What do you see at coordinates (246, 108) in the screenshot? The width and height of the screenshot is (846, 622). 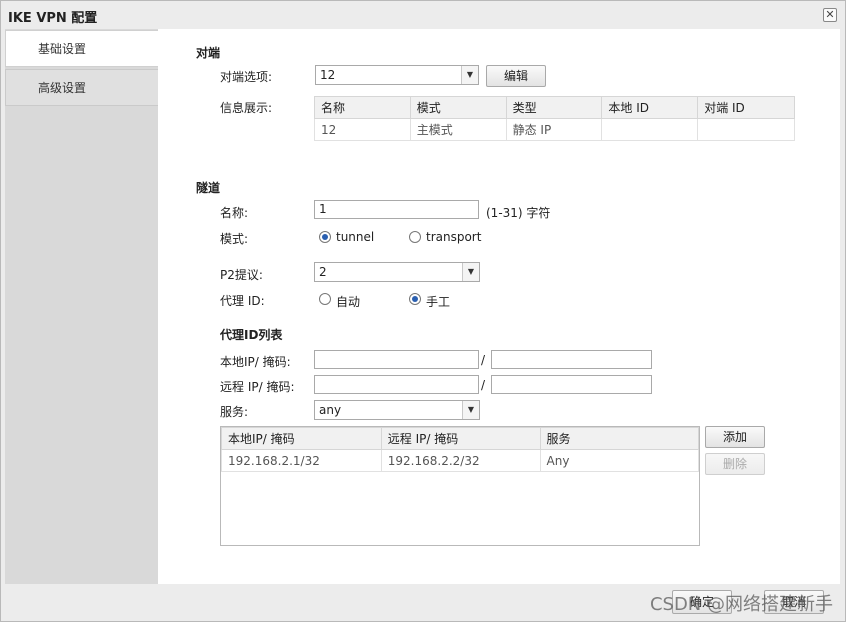 I see `info-display-label: 信息展示:` at bounding box center [246, 108].